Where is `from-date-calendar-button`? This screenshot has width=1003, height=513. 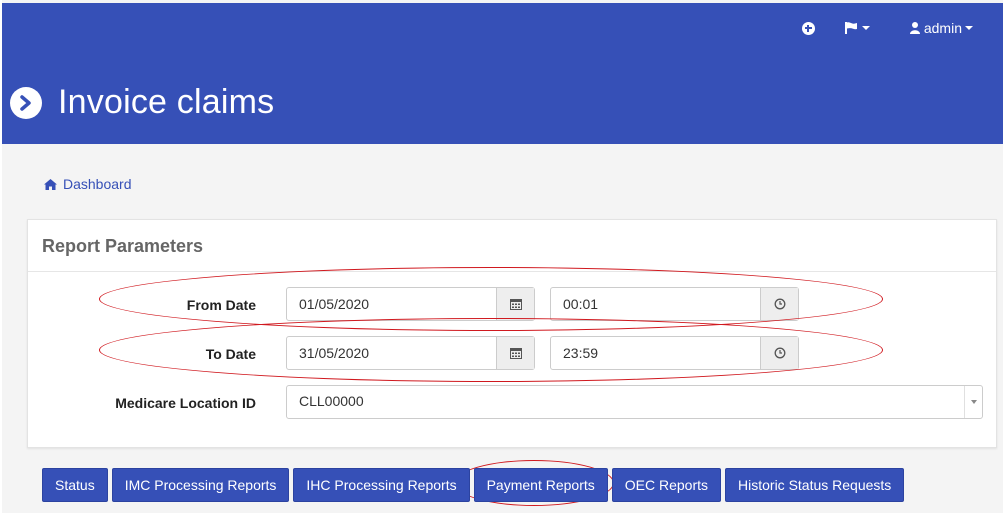
from-date-calendar-button is located at coordinates (515, 304).